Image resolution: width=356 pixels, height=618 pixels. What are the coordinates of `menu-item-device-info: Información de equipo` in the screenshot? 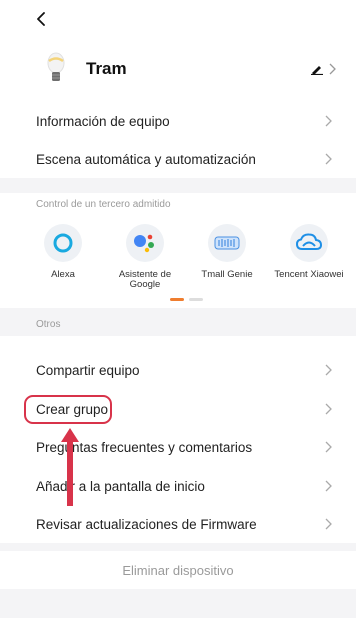 It's located at (178, 121).